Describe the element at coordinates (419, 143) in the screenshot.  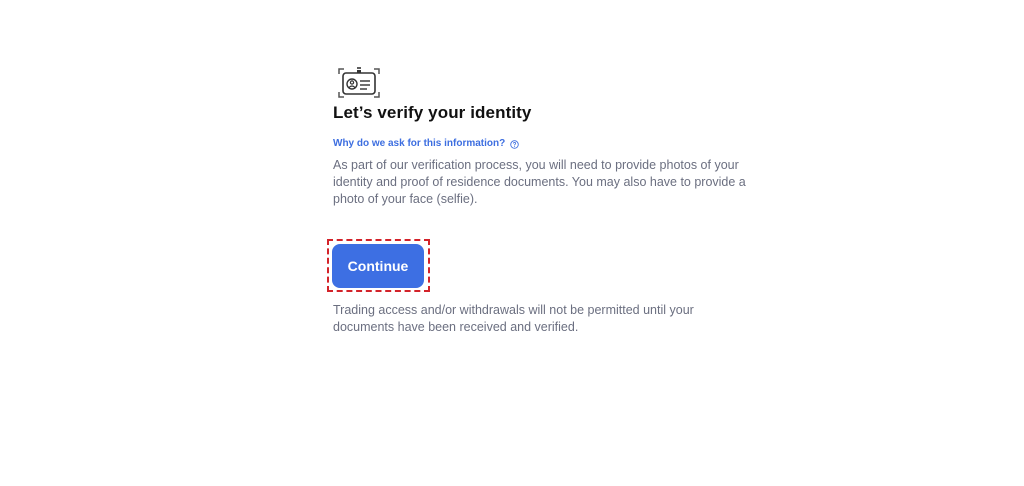
I see `why-info-link-label: Why do we ask for this information?` at that location.